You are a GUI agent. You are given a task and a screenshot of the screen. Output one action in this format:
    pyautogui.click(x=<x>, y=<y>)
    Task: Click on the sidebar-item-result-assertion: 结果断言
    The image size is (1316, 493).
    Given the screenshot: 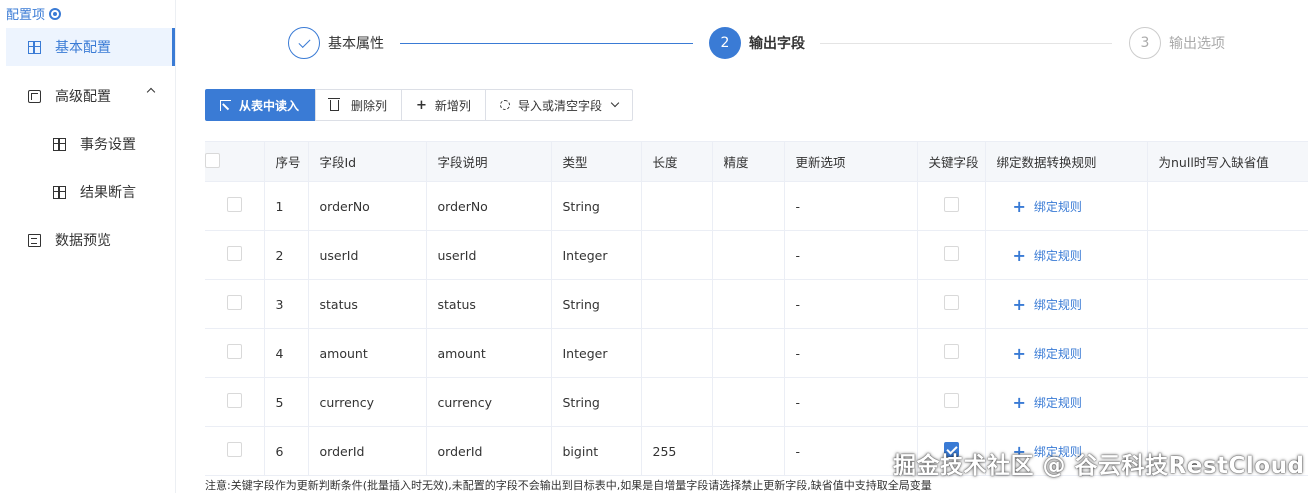 What is the action you would take?
    pyautogui.click(x=94, y=192)
    